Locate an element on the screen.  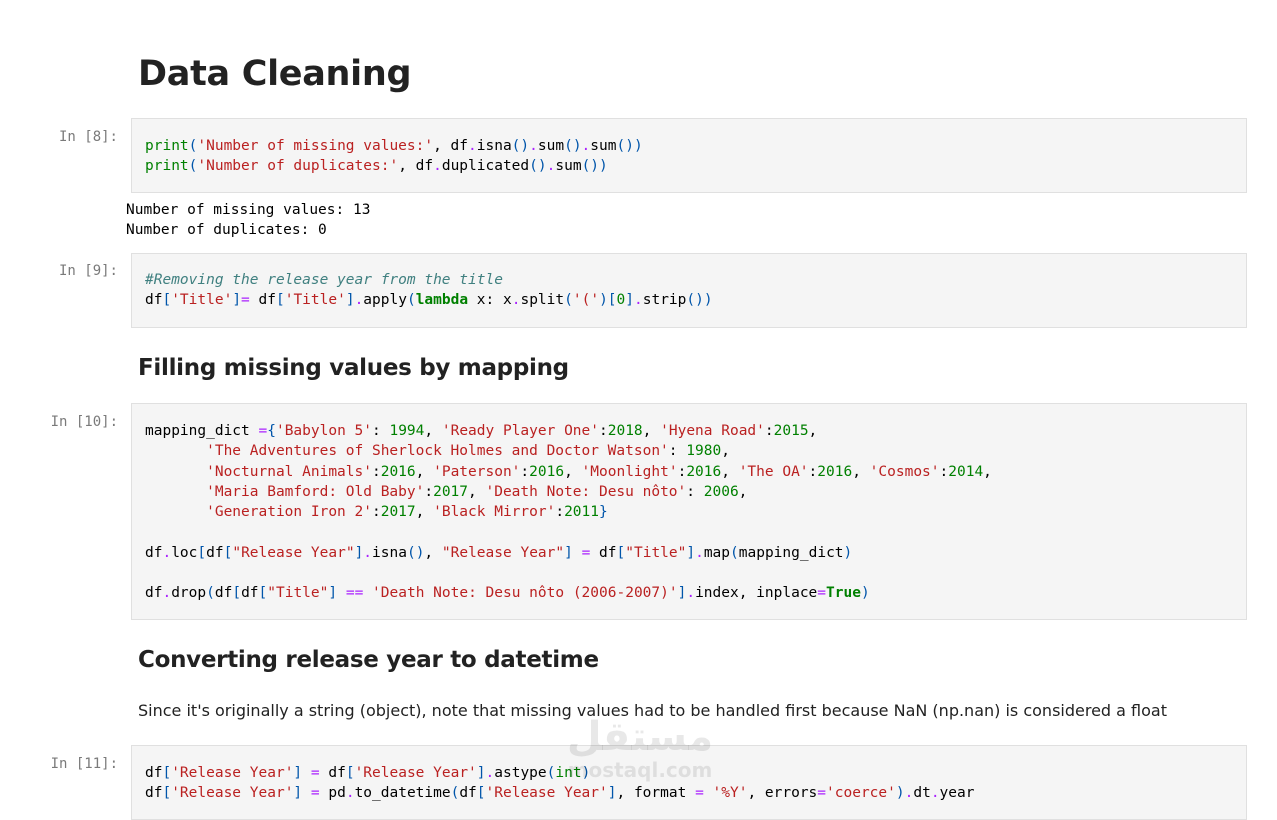
cell-prompt: In [8]: is located at coordinates (88, 137).